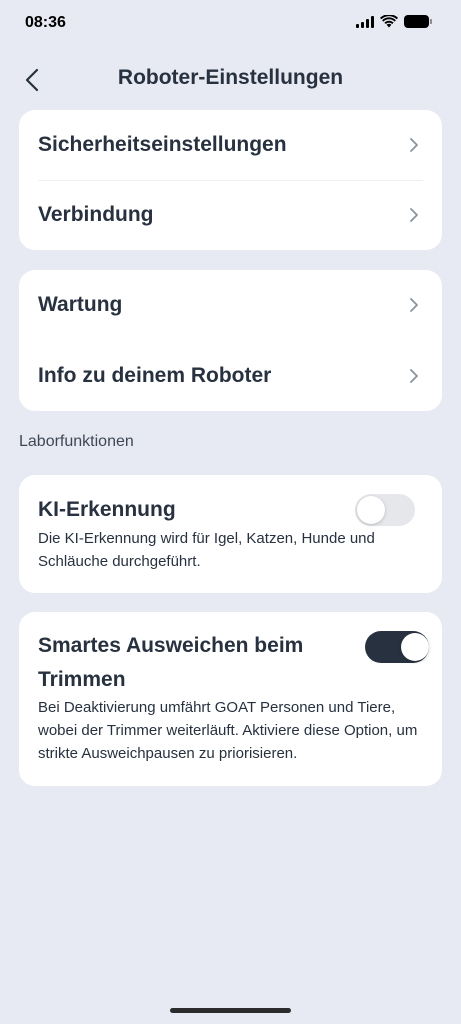 This screenshot has height=1024, width=461. Describe the element at coordinates (171, 662) in the screenshot. I see `smart-avoidance-title: Smartes Ausweichen beim Trimmen` at that location.